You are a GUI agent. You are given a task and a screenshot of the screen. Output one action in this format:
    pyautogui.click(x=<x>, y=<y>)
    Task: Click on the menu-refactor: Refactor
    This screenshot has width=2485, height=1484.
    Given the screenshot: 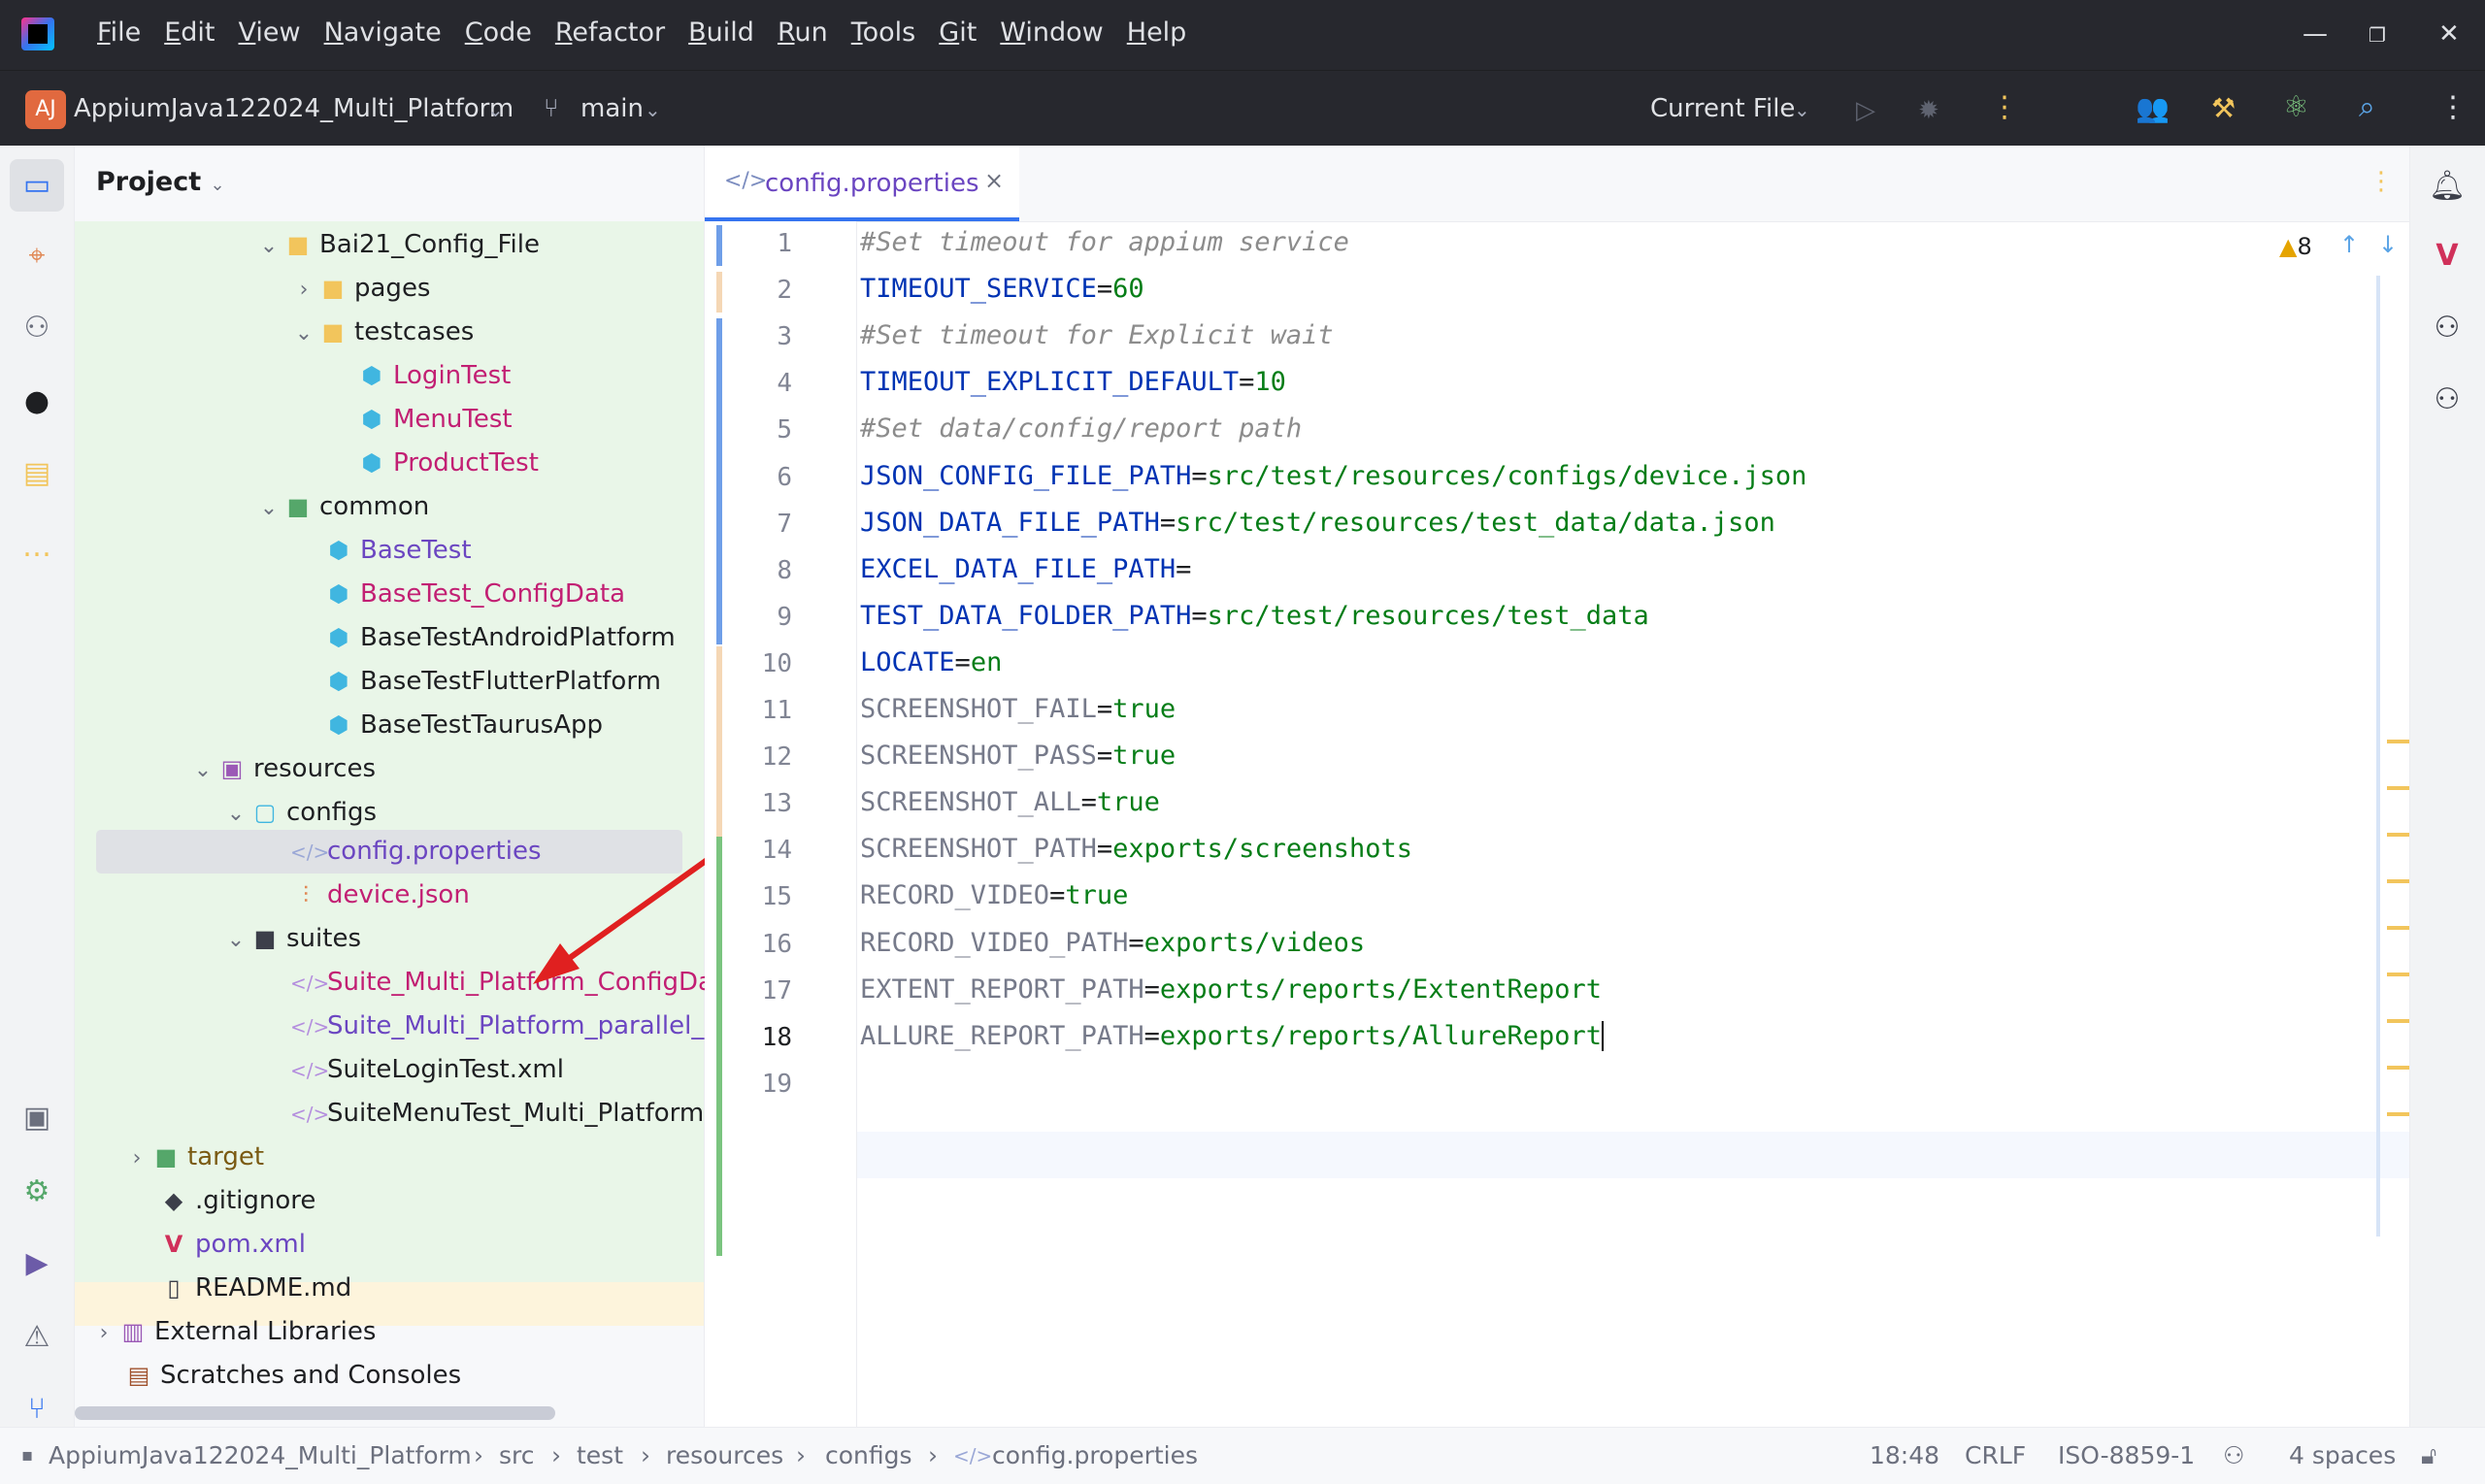 What is the action you would take?
    pyautogui.click(x=610, y=32)
    